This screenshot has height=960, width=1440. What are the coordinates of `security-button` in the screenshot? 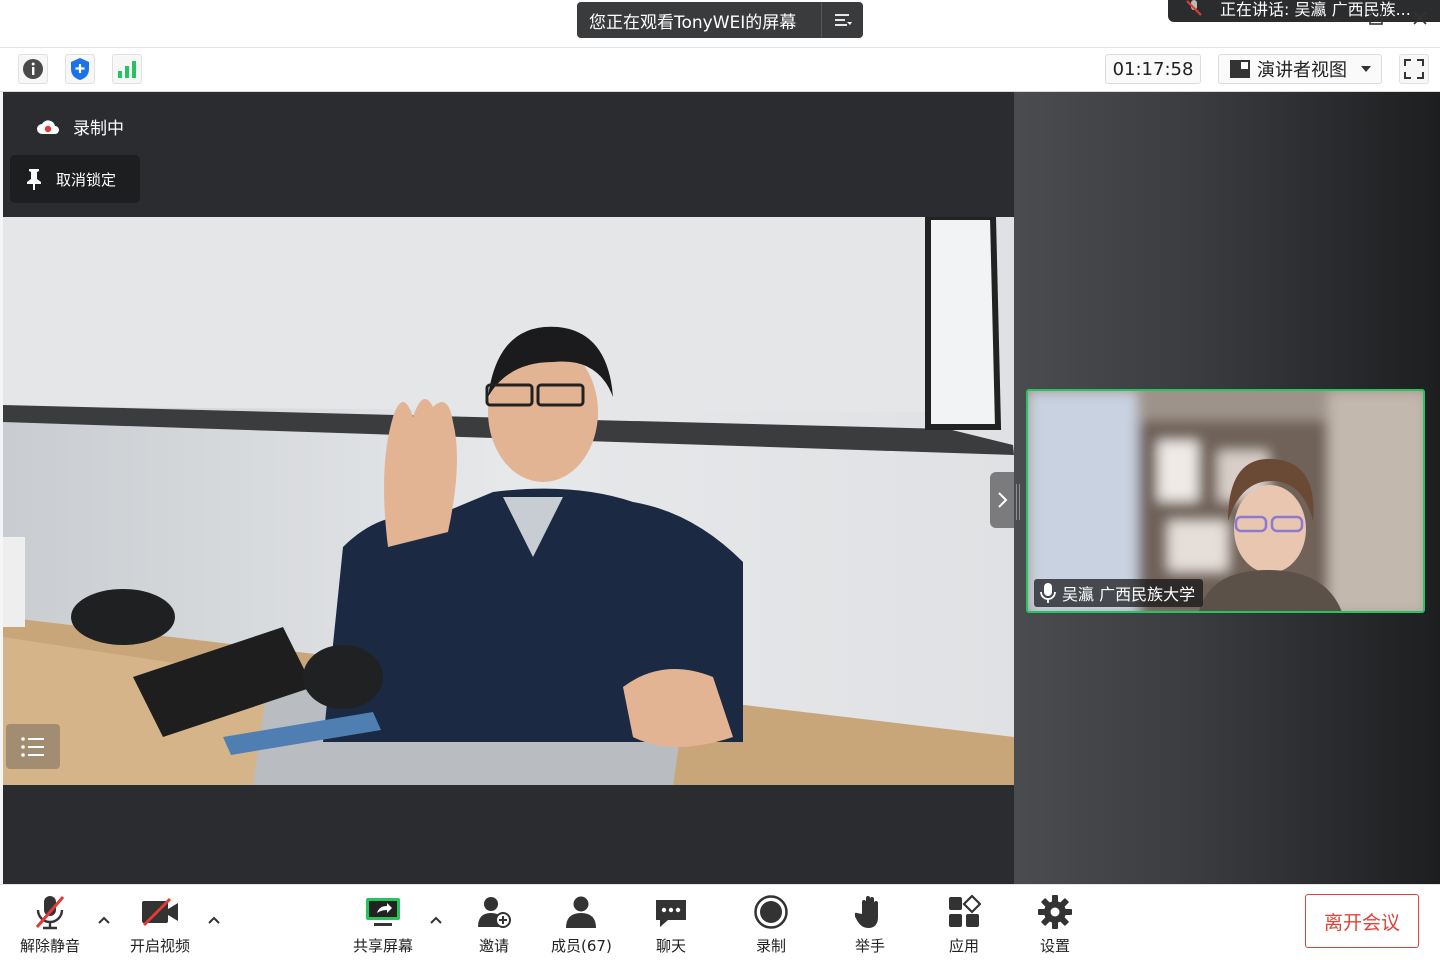 It's located at (80, 69).